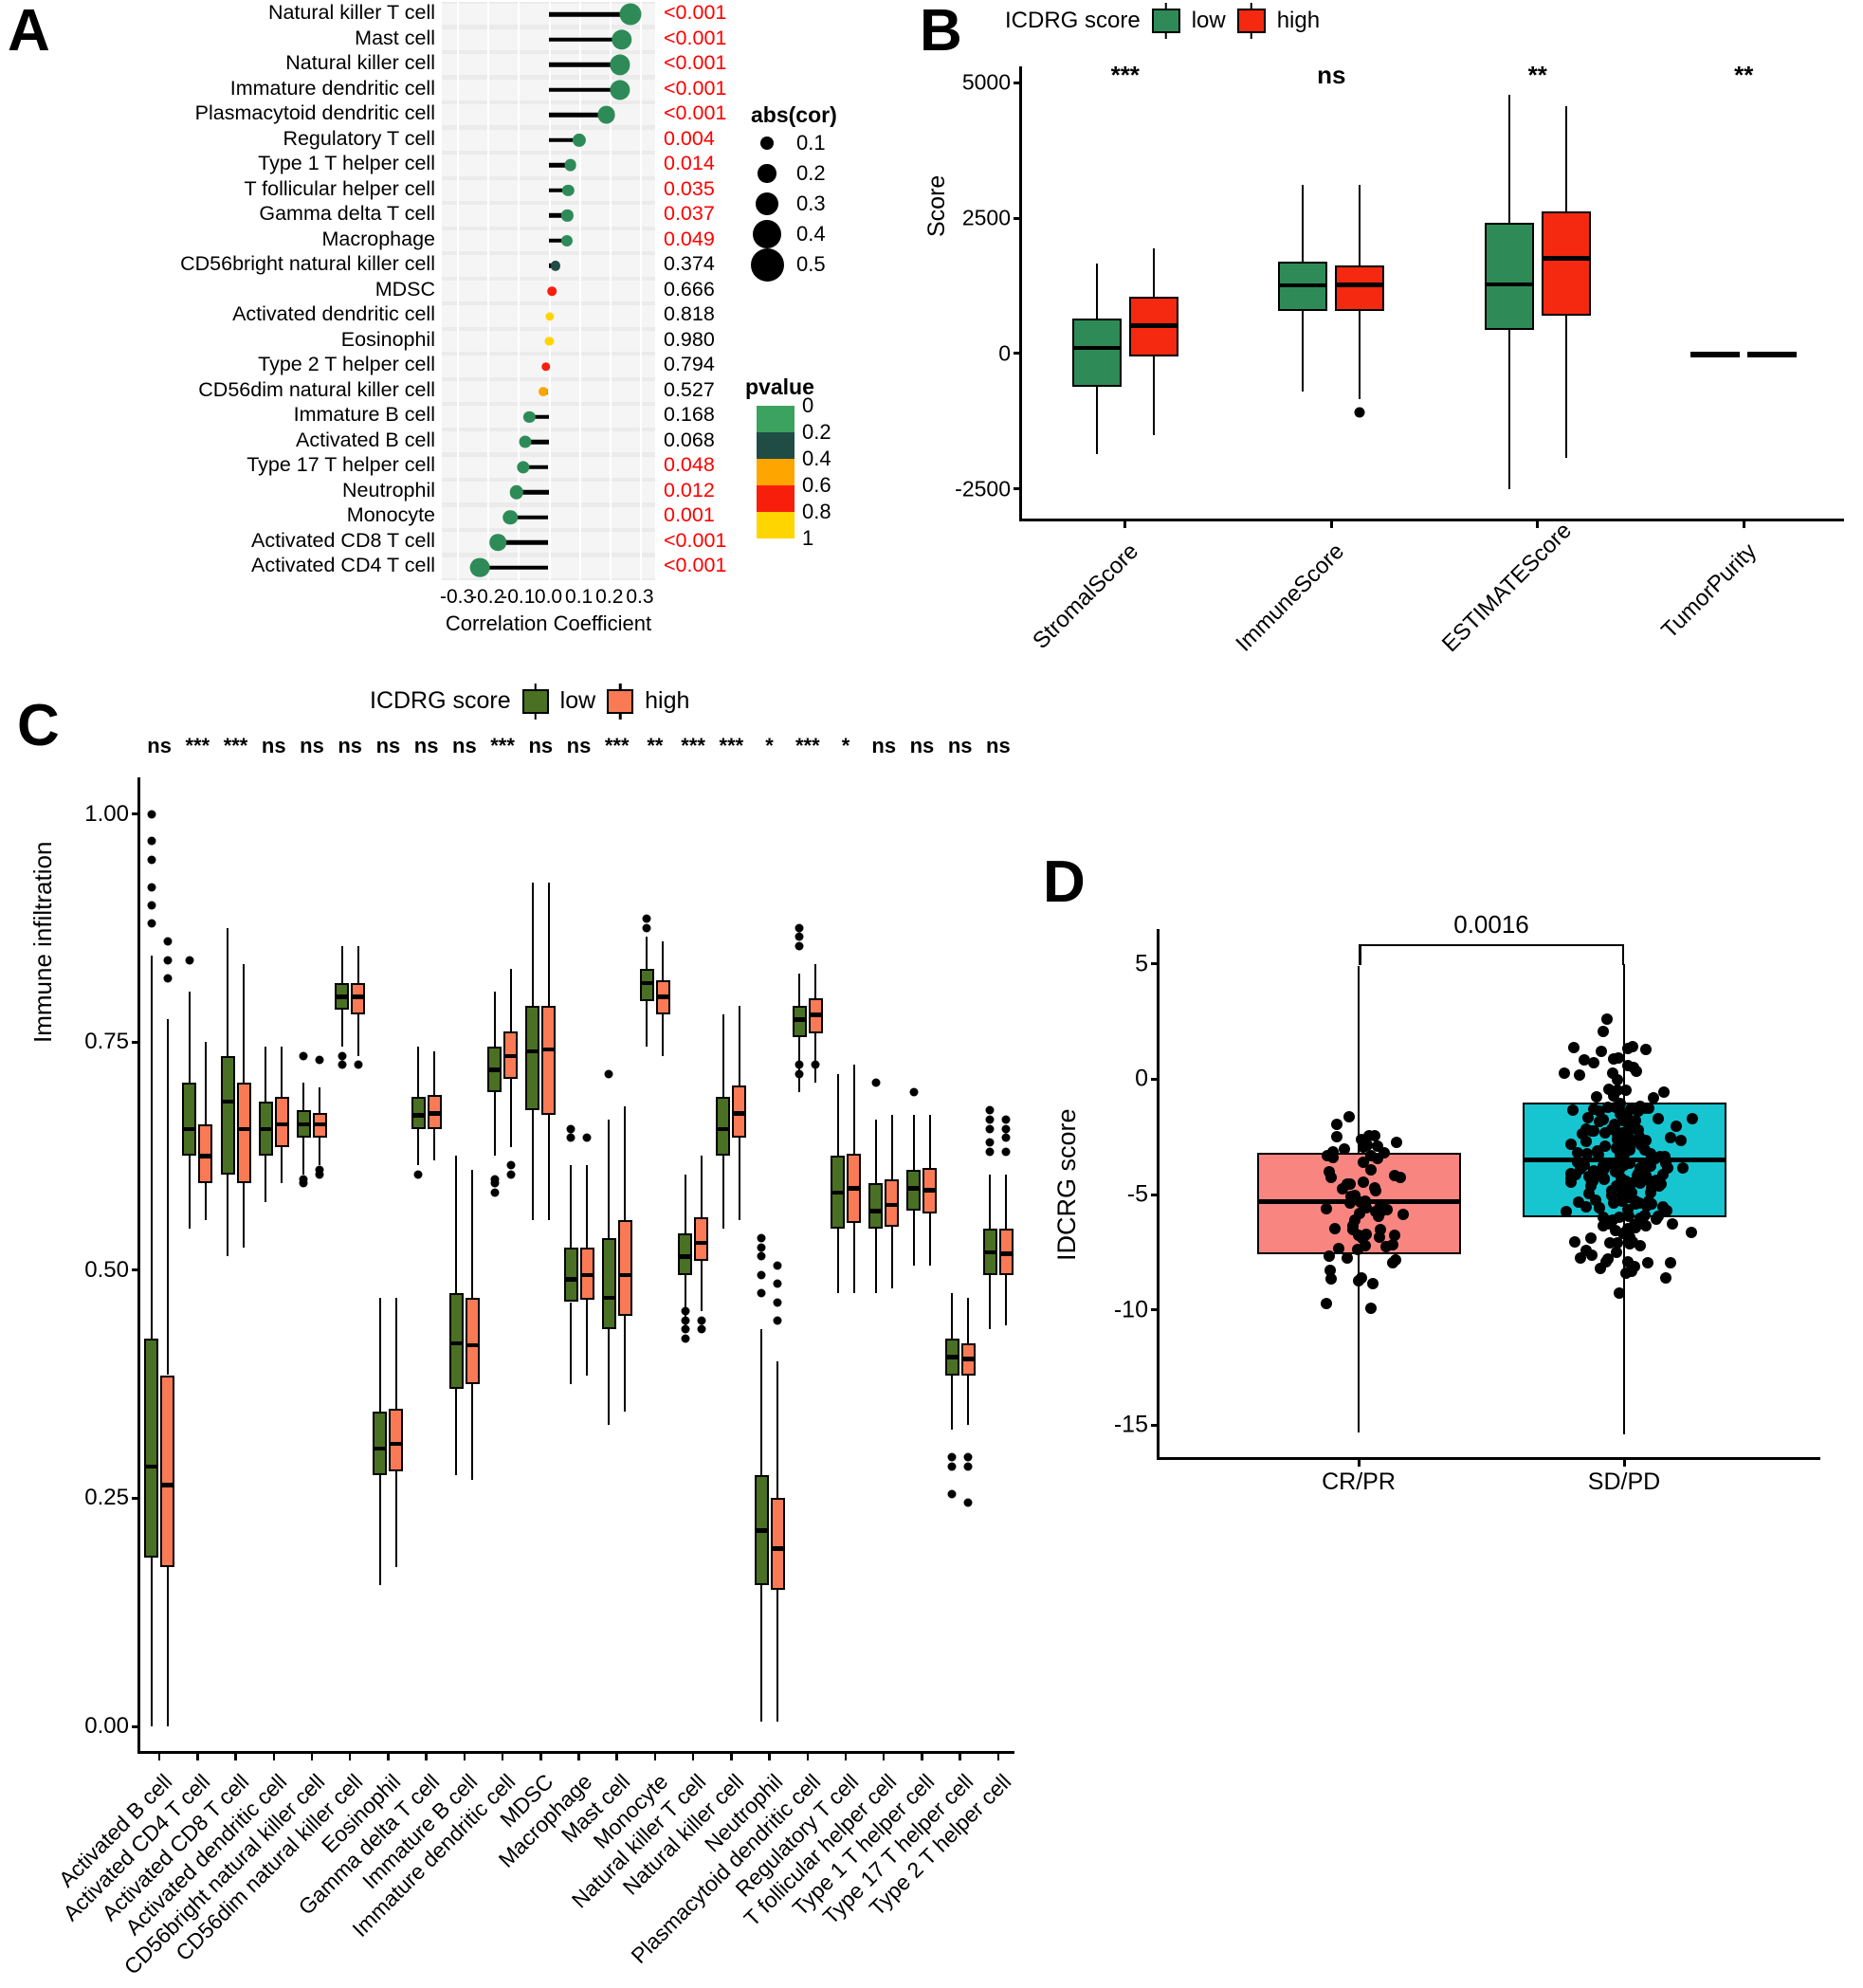 This screenshot has height=1988, width=1863. Describe the element at coordinates (1622, 954) in the screenshot. I see `bracket-tick-right` at that location.